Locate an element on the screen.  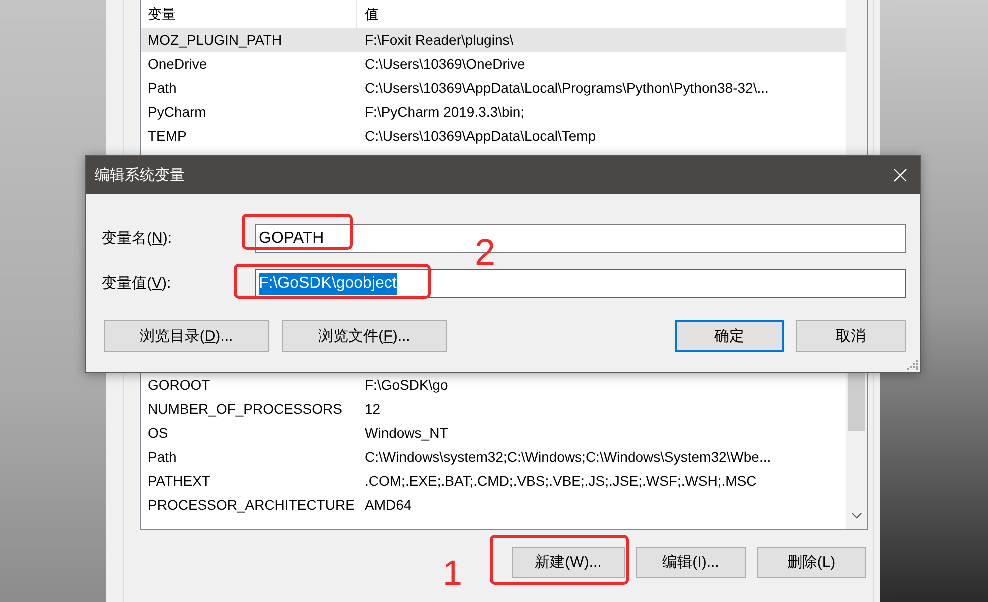
variable-value: AMD64 is located at coordinates (388, 505).